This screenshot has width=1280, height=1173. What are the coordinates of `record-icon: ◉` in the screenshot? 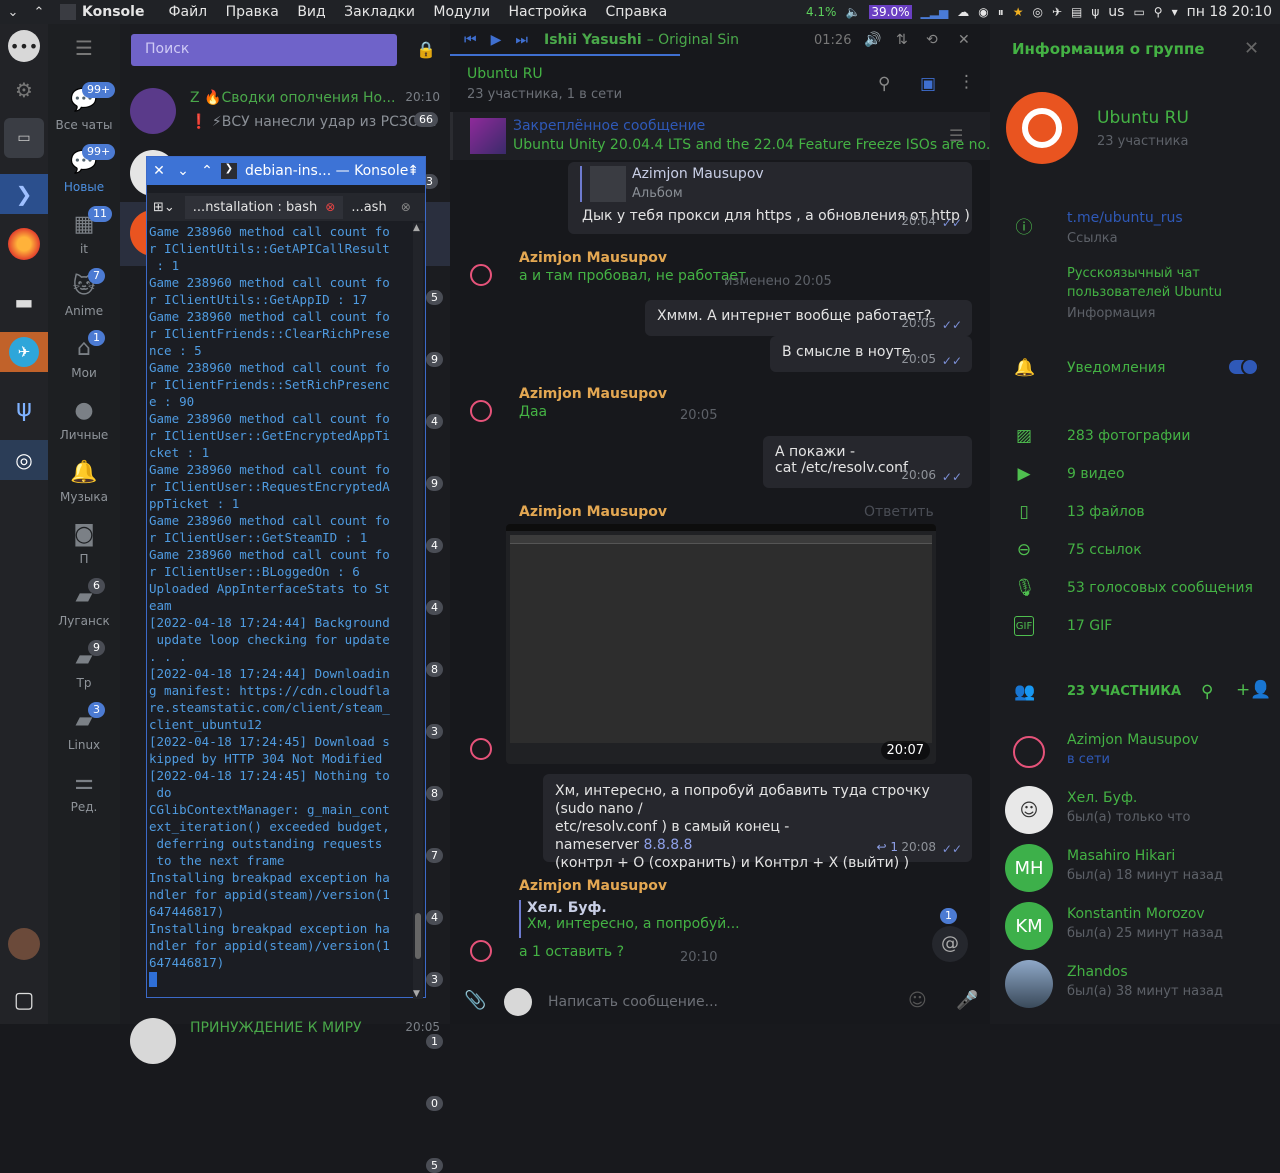 It's located at (983, 12).